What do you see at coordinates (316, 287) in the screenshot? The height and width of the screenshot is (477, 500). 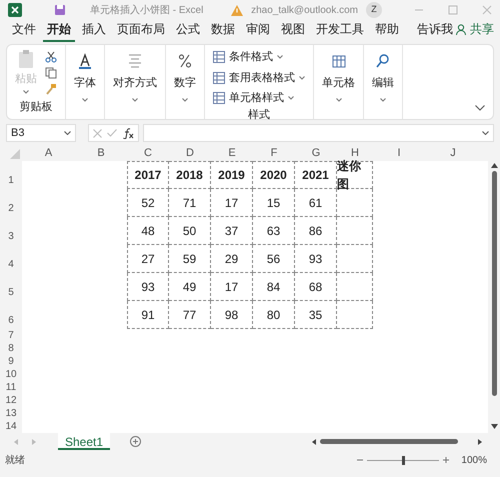 I see `table-cell: 68` at bounding box center [316, 287].